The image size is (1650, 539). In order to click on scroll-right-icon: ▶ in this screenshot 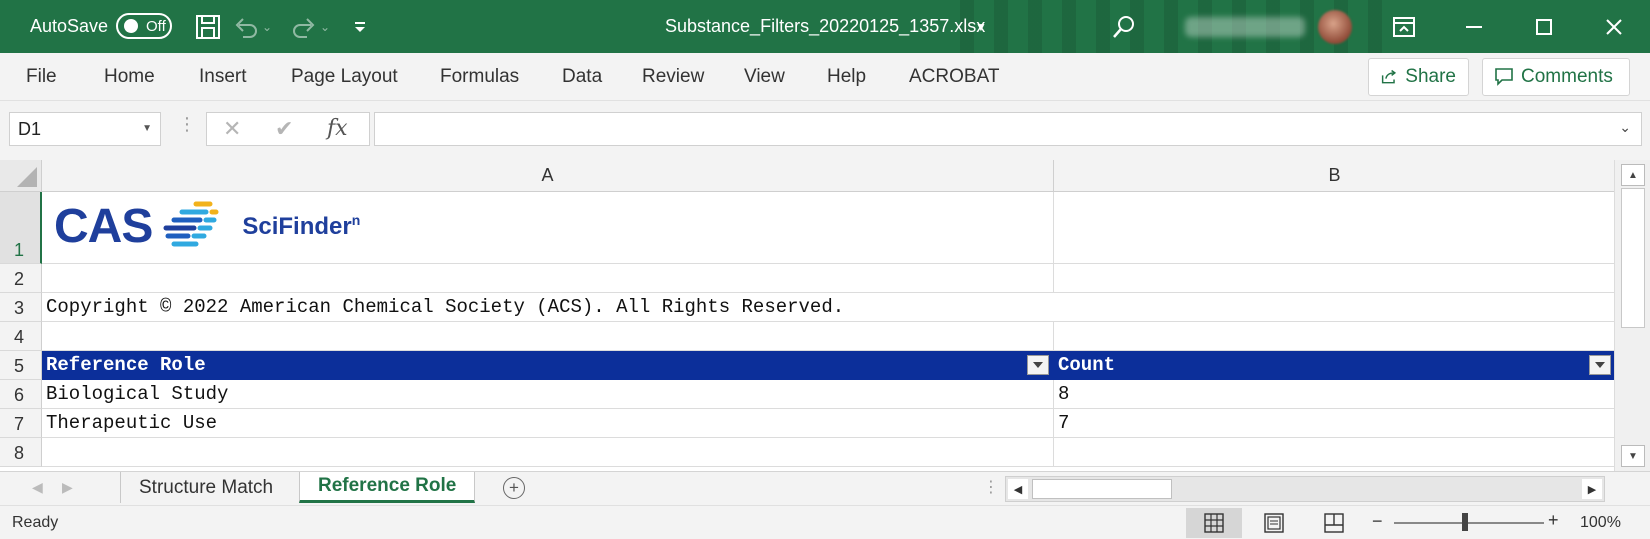, I will do `click(1592, 489)`.